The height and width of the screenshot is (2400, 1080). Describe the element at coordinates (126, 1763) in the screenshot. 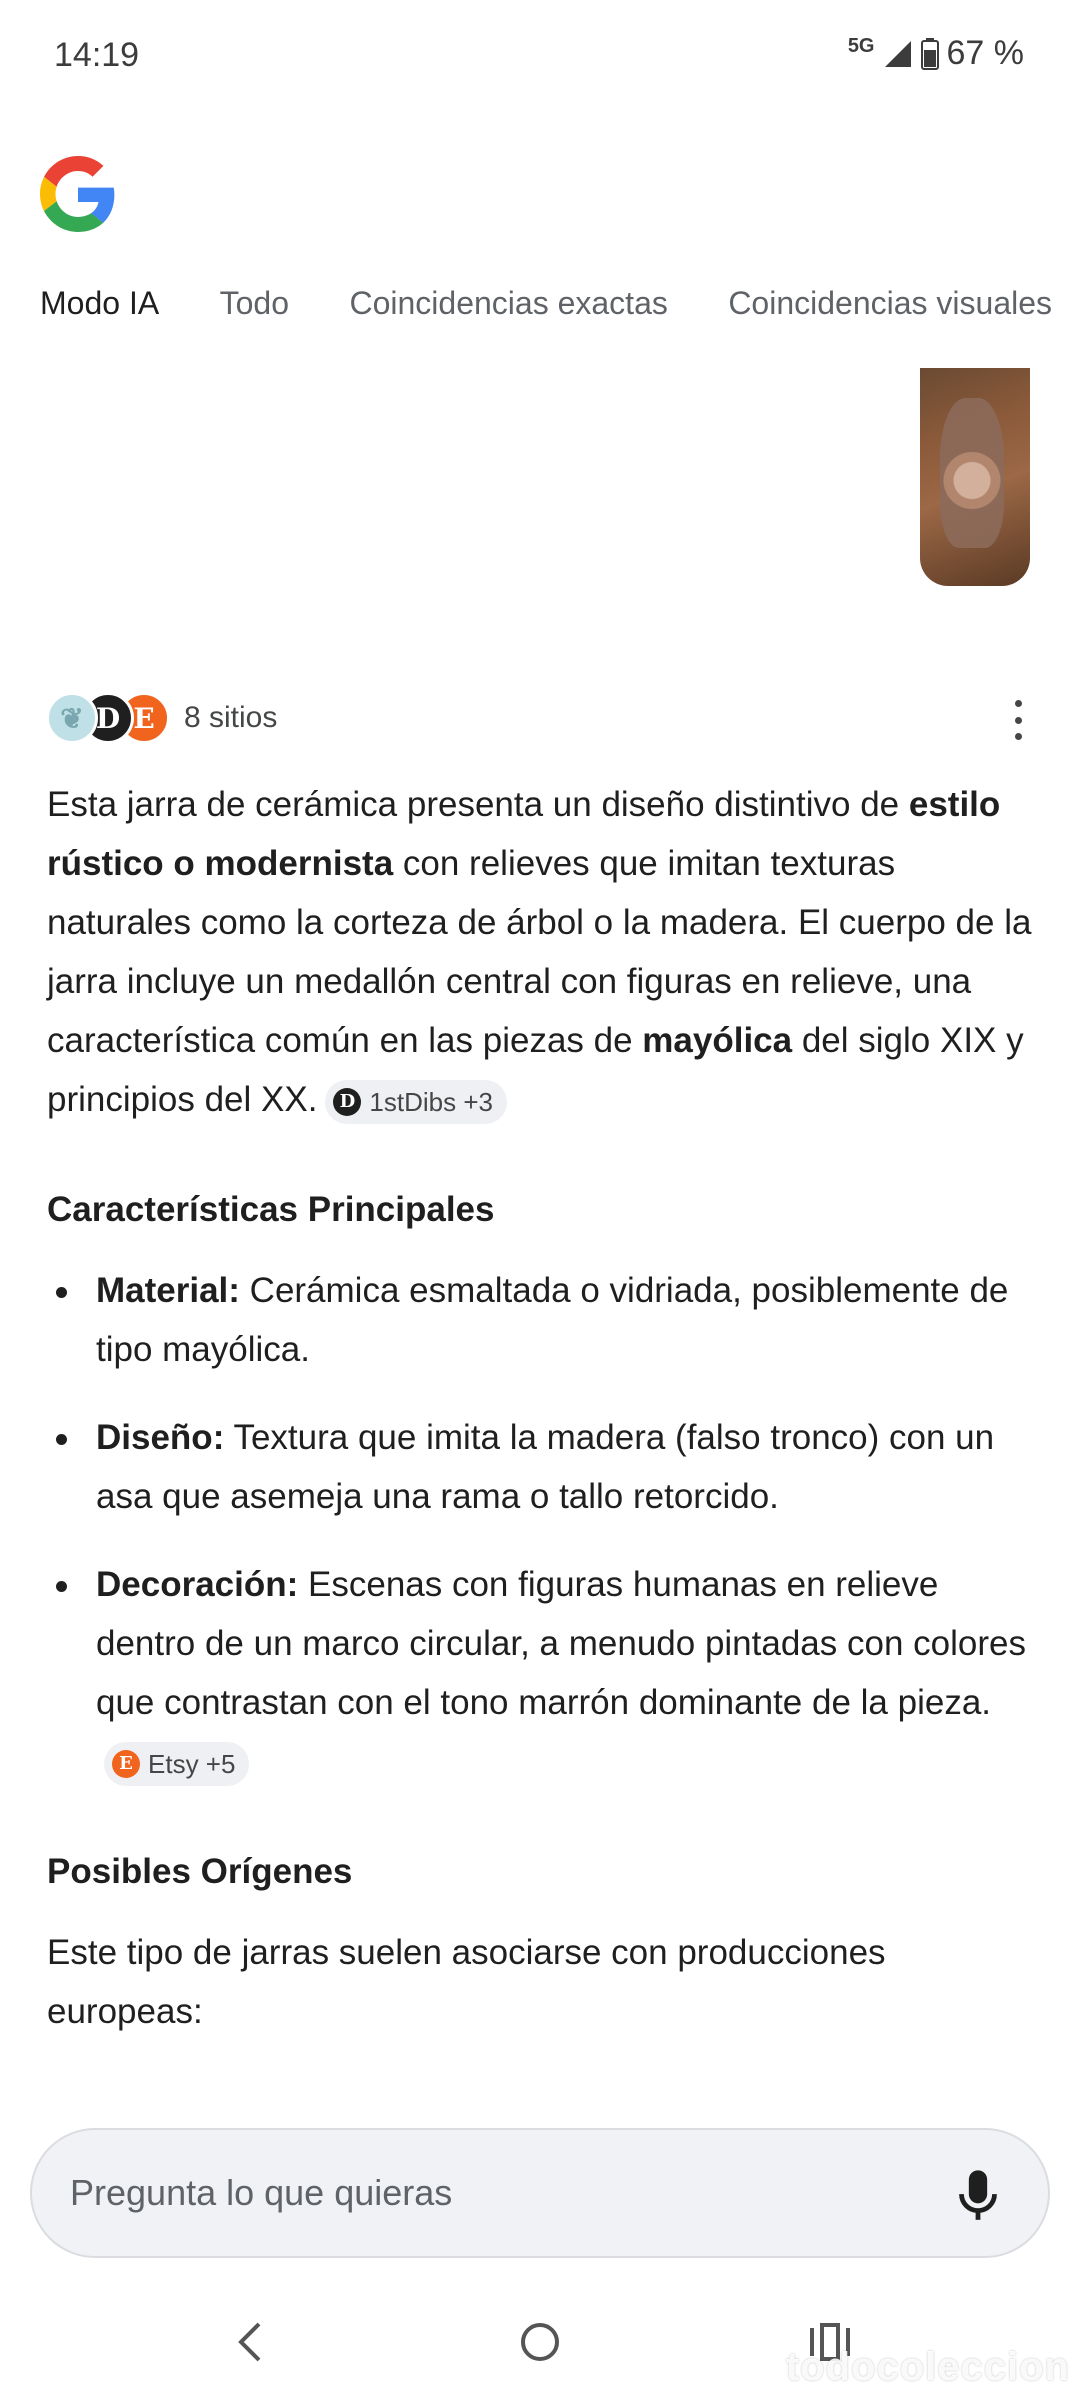

I see `etsy-icon: E` at that location.